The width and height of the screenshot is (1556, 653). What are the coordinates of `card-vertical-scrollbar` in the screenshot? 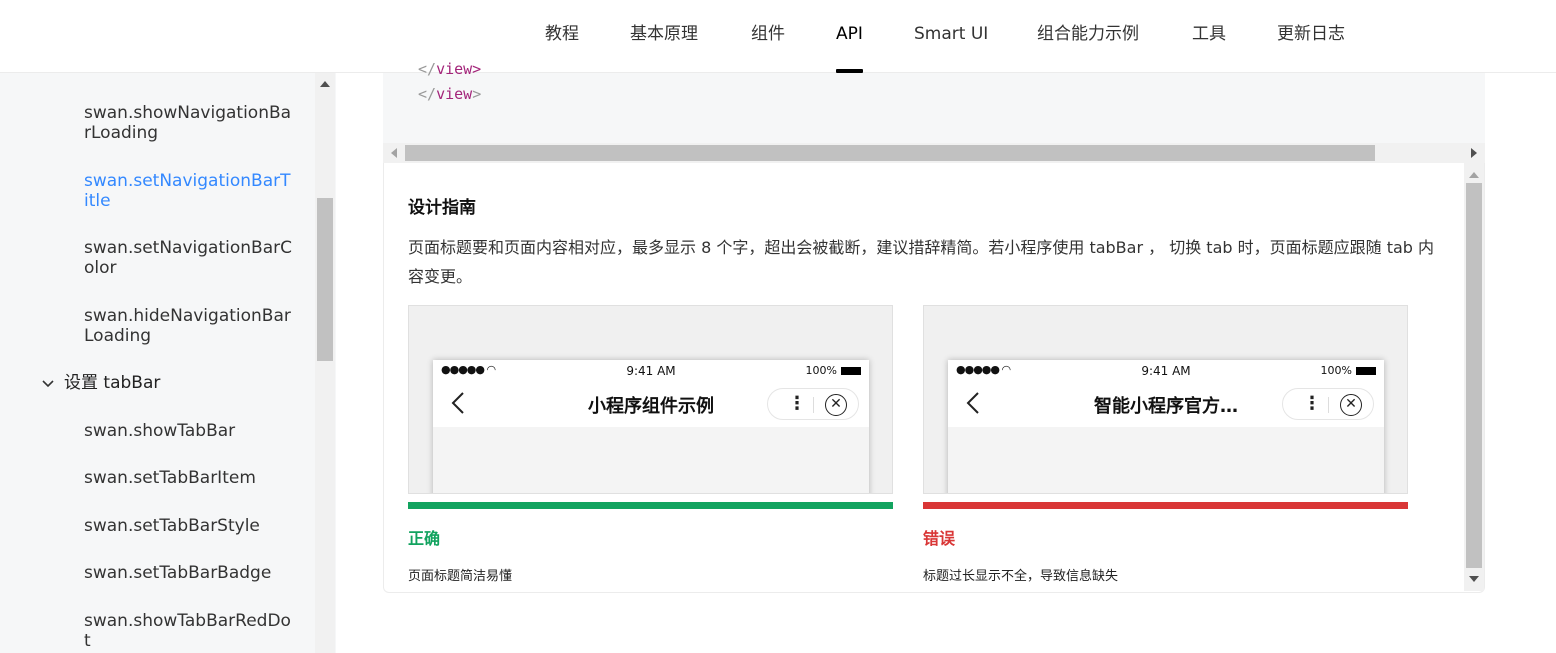 It's located at (1474, 377).